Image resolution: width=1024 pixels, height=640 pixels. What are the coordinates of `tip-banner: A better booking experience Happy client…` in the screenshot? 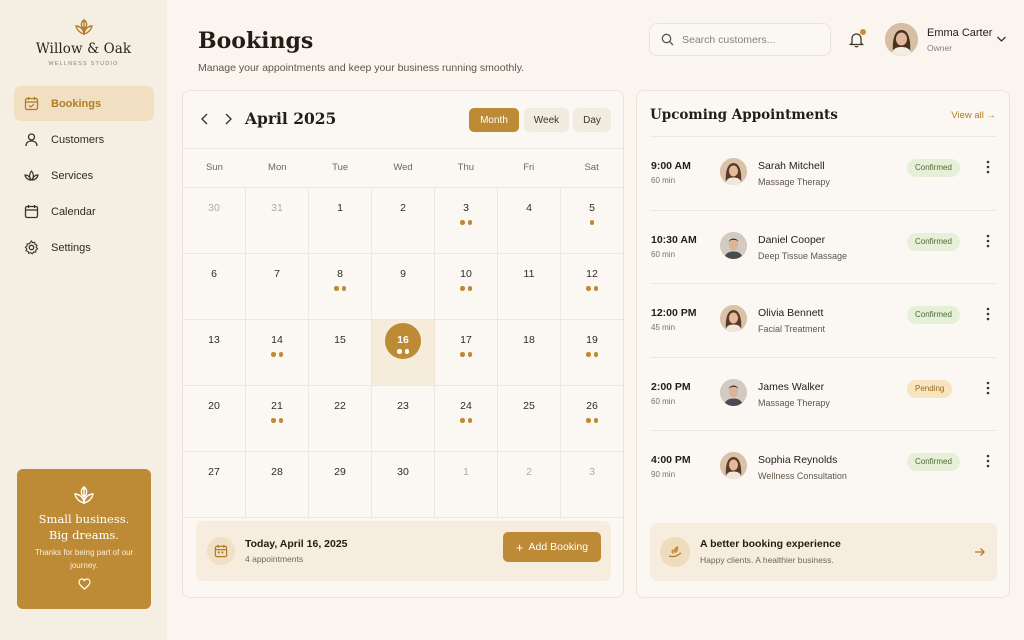 It's located at (823, 552).